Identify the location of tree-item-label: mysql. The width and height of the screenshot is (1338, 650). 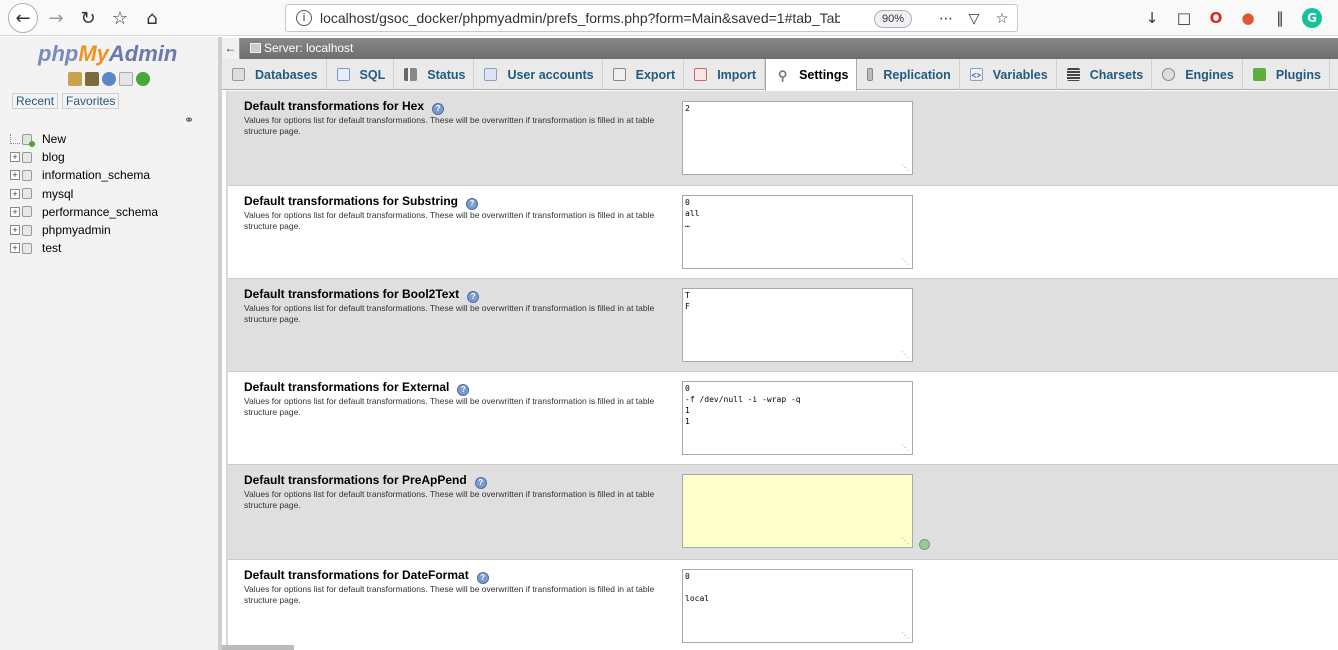
(57, 194).